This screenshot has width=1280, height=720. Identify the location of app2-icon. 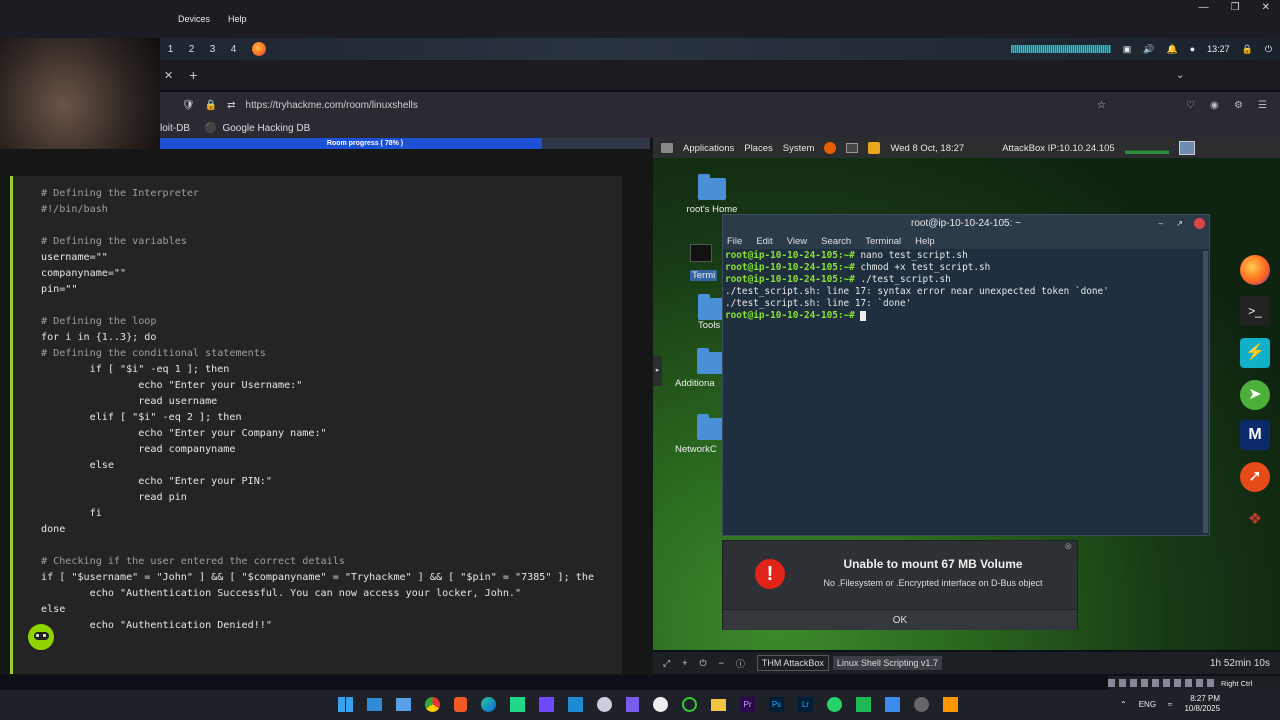
(604, 704).